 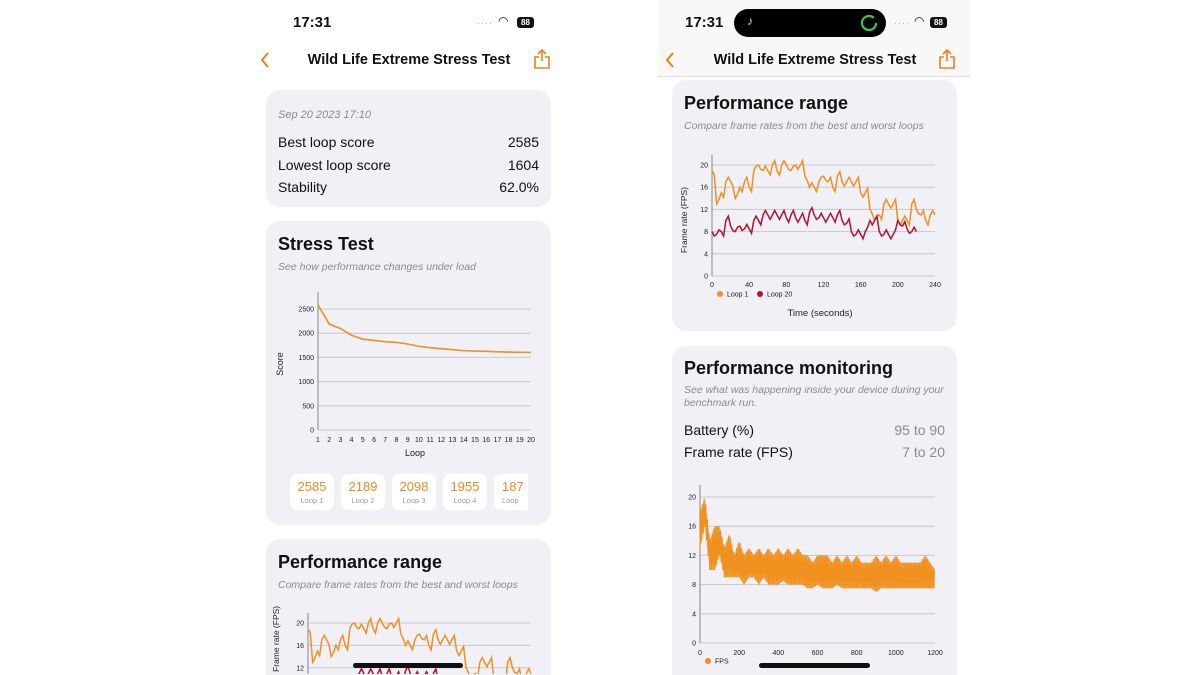 What do you see at coordinates (414, 486) in the screenshot?
I see `loop-score: 2098` at bounding box center [414, 486].